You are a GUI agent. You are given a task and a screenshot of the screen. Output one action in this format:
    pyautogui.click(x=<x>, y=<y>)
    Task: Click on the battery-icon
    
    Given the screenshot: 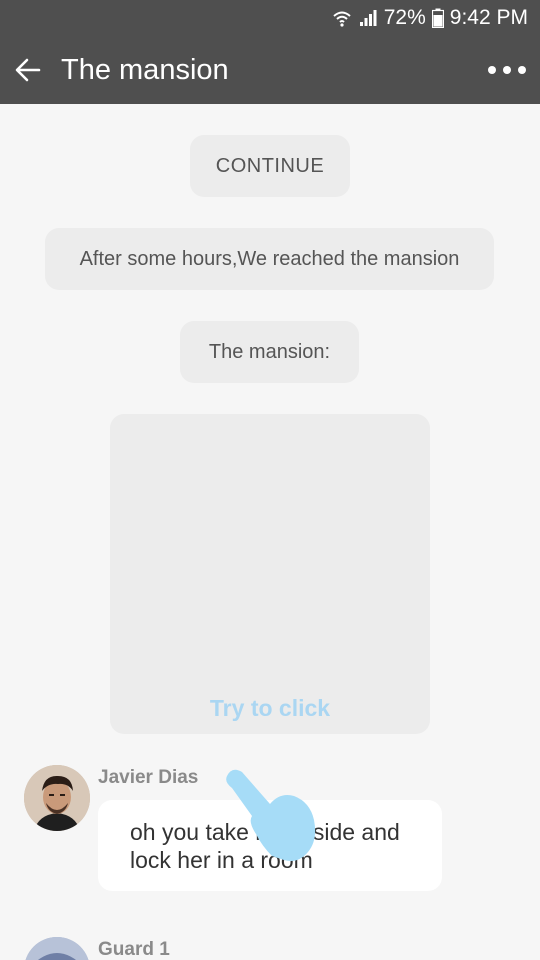 What is the action you would take?
    pyautogui.click(x=437, y=18)
    